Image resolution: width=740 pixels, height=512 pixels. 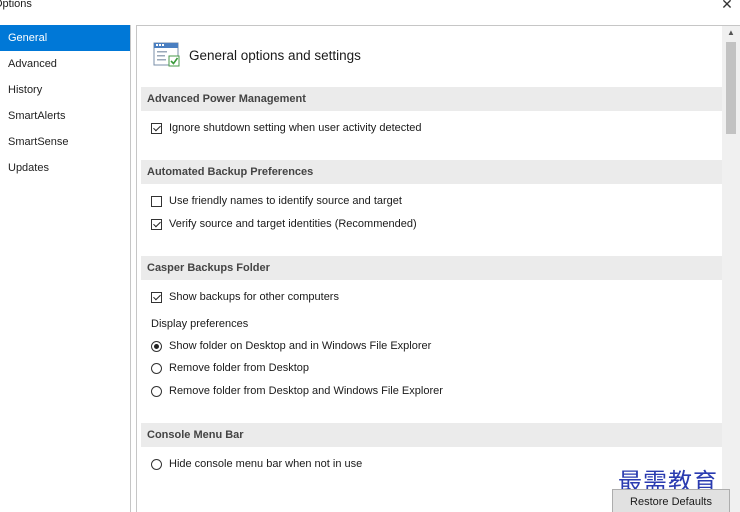 What do you see at coordinates (65, 90) in the screenshot?
I see `sidebar-item-history: History` at bounding box center [65, 90].